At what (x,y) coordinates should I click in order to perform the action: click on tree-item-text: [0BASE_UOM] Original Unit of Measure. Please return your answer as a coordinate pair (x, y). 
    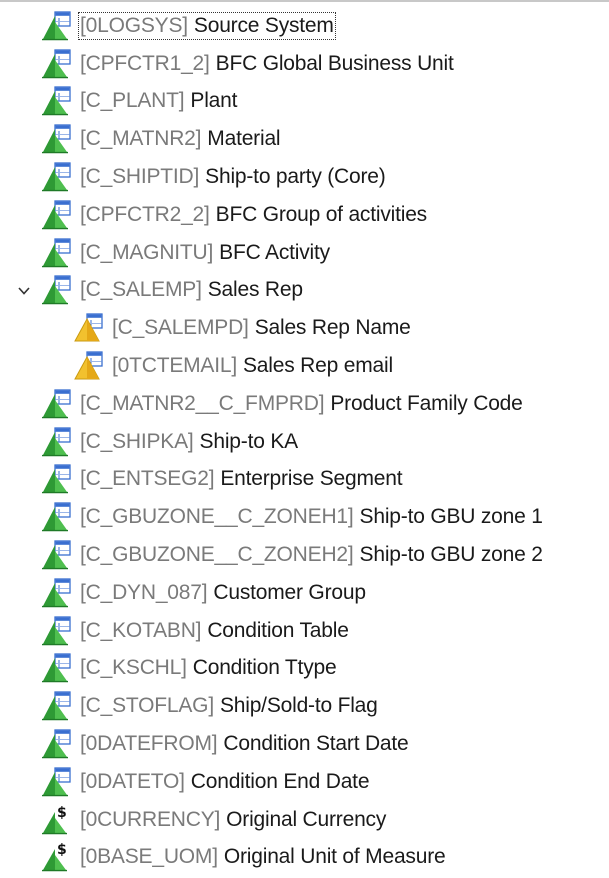
    Looking at the image, I should click on (263, 857).